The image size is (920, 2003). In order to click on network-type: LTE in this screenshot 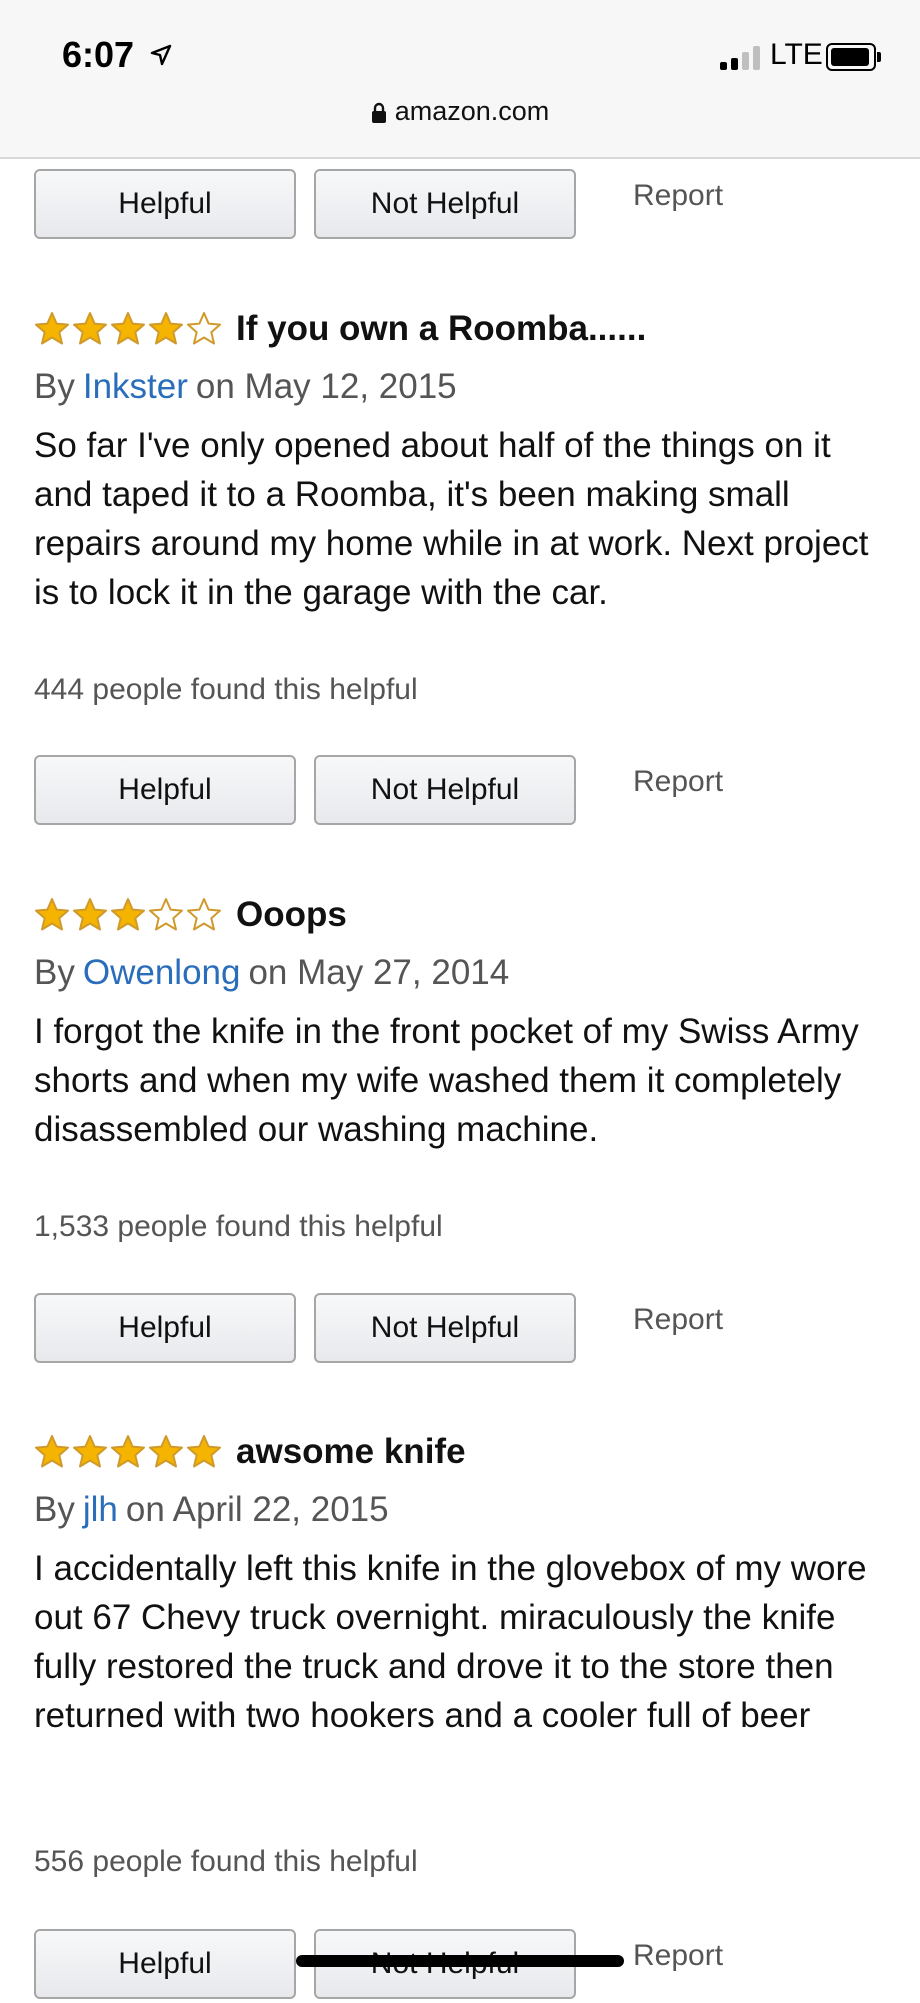, I will do `click(796, 54)`.